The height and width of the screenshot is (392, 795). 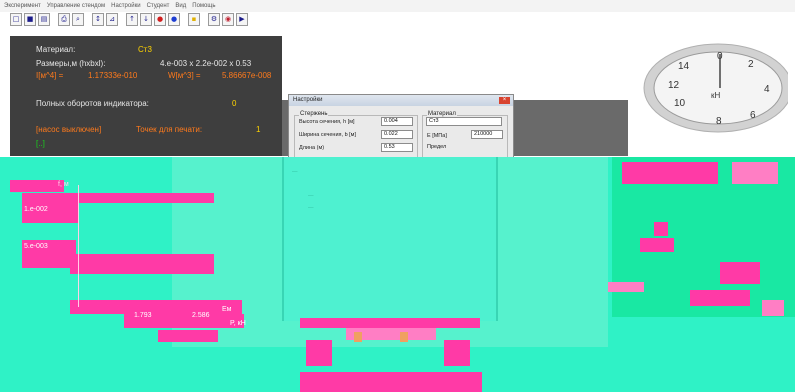 I want to click on menu-view: Вид, so click(x=180, y=6).